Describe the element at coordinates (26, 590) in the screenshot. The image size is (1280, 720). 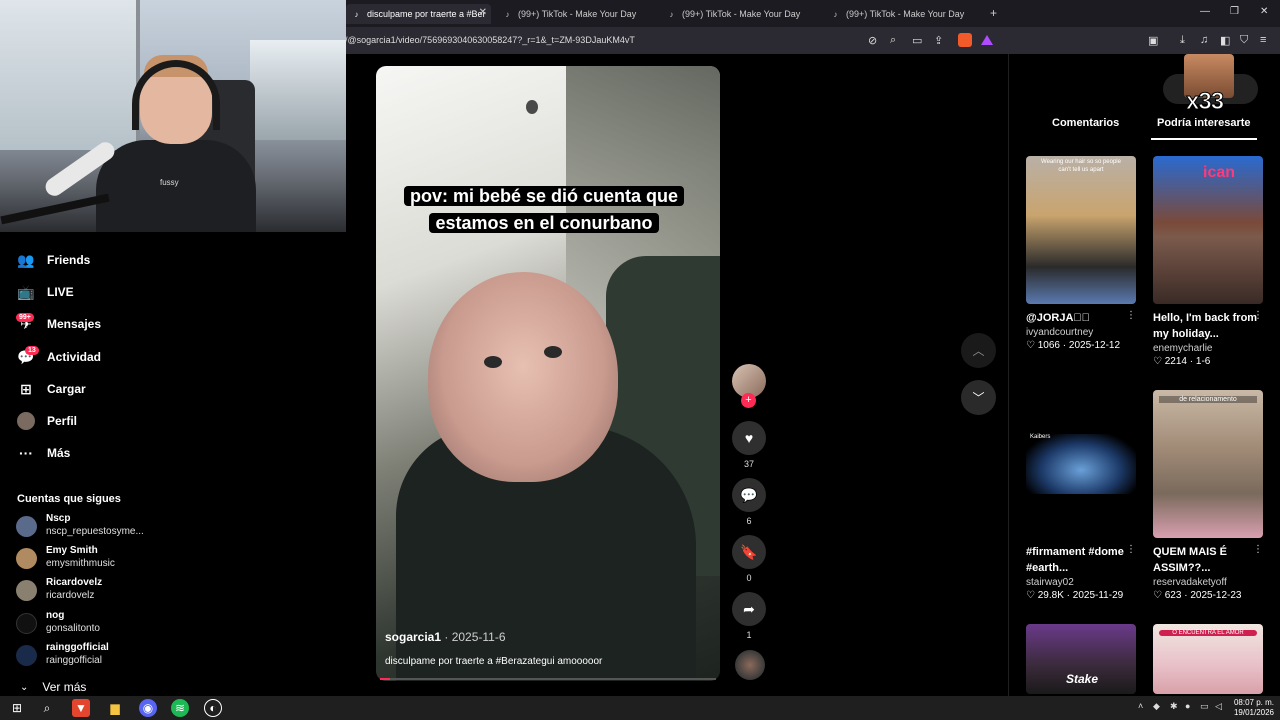
I see `avatar` at that location.